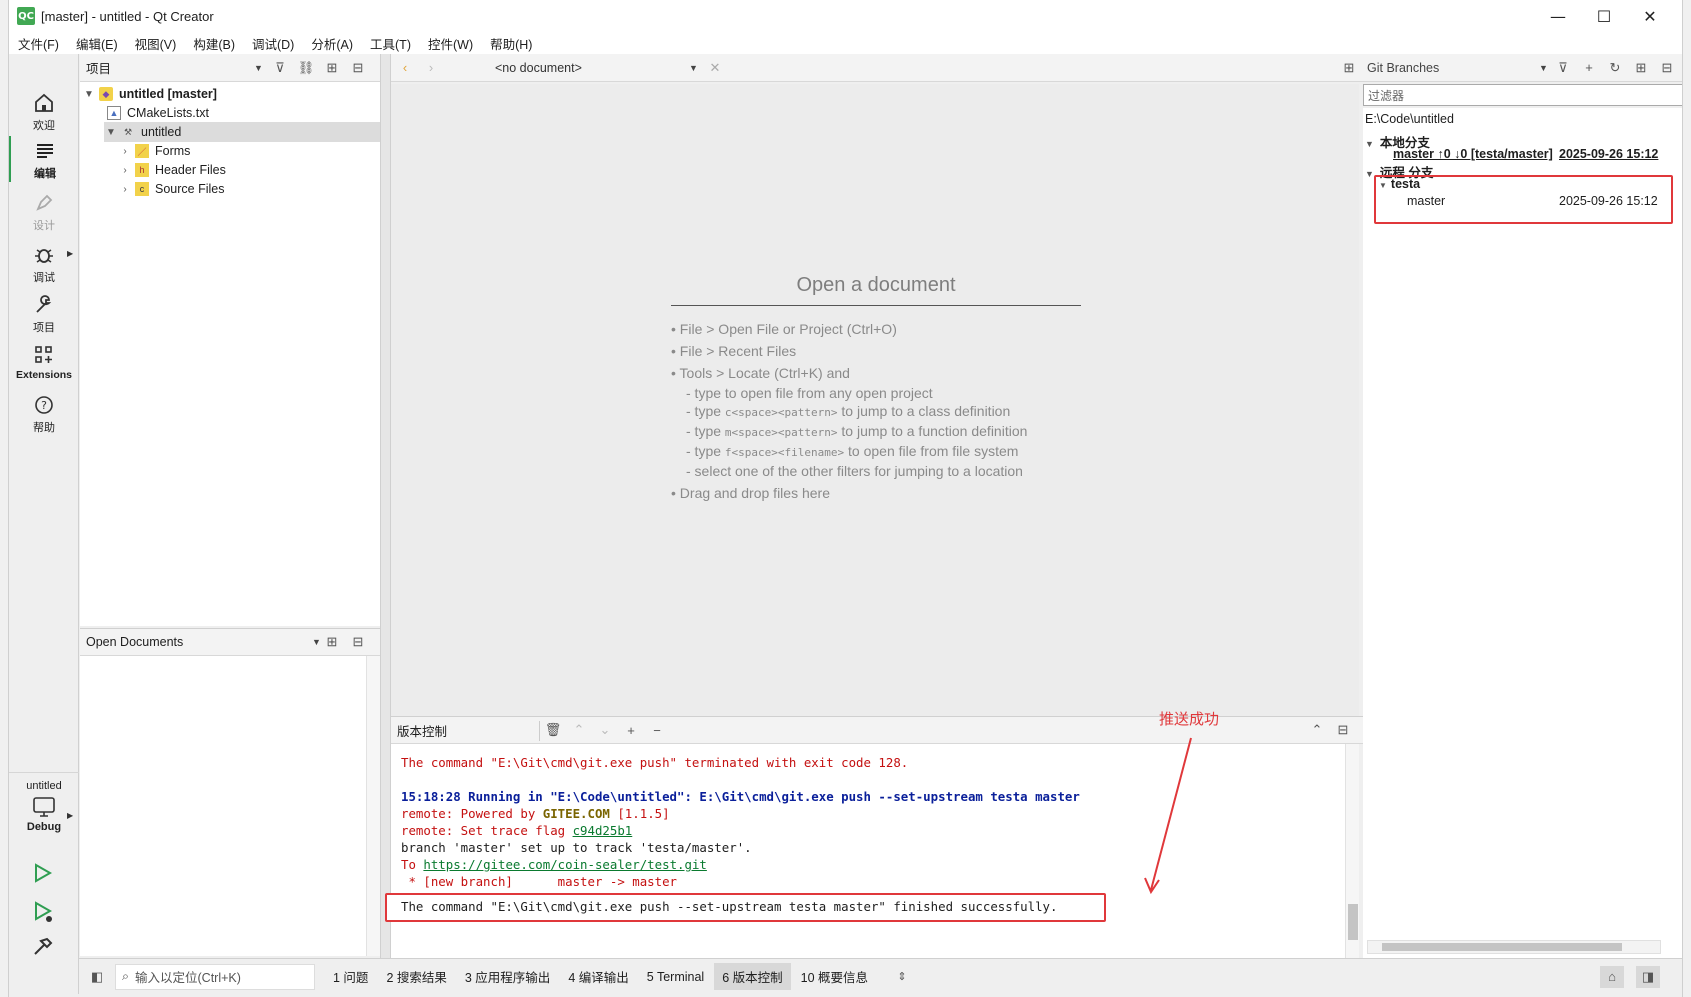  What do you see at coordinates (1650, 16) in the screenshot?
I see `close-button: ✕` at bounding box center [1650, 16].